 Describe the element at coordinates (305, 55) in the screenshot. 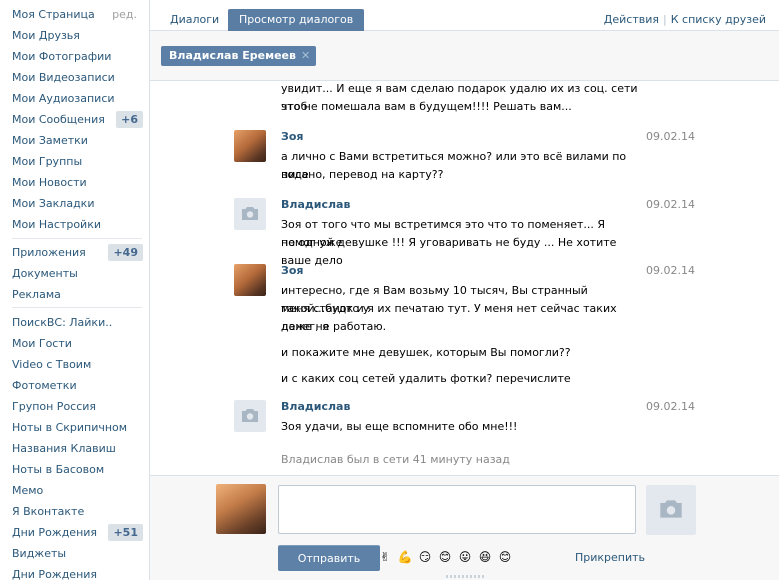

I see `close-icon: ✕` at that location.